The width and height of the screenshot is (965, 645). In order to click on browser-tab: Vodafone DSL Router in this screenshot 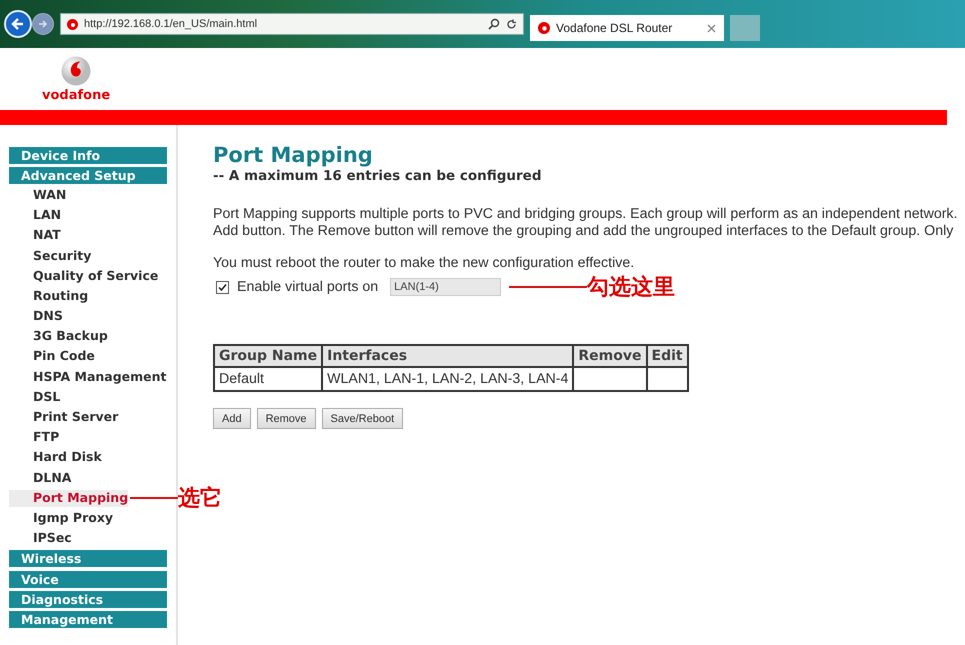, I will do `click(627, 28)`.